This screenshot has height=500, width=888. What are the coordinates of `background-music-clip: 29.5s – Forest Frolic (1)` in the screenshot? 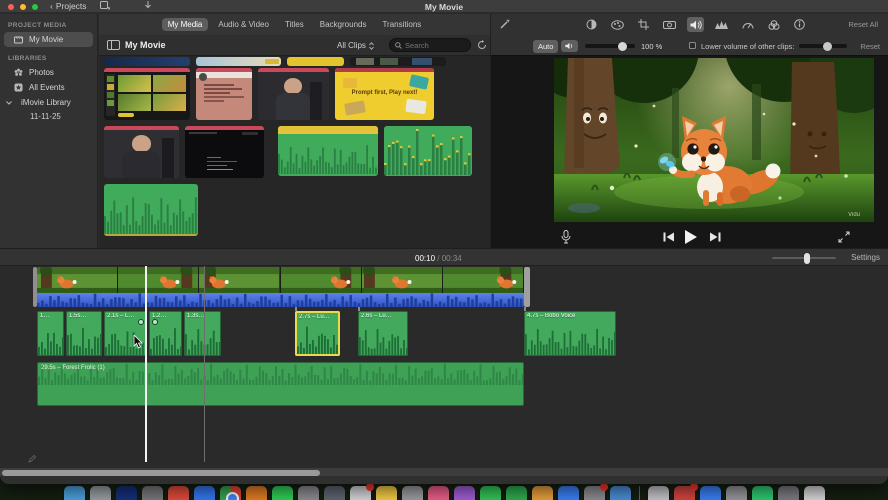 It's located at (280, 384).